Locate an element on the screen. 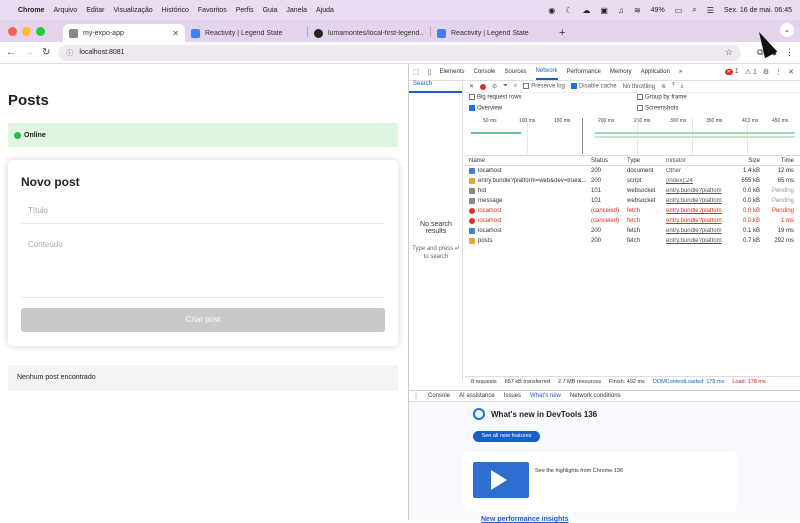 This screenshot has width=800, height=523. disable-cache-checkbox: Disable cache is located at coordinates (593, 86).